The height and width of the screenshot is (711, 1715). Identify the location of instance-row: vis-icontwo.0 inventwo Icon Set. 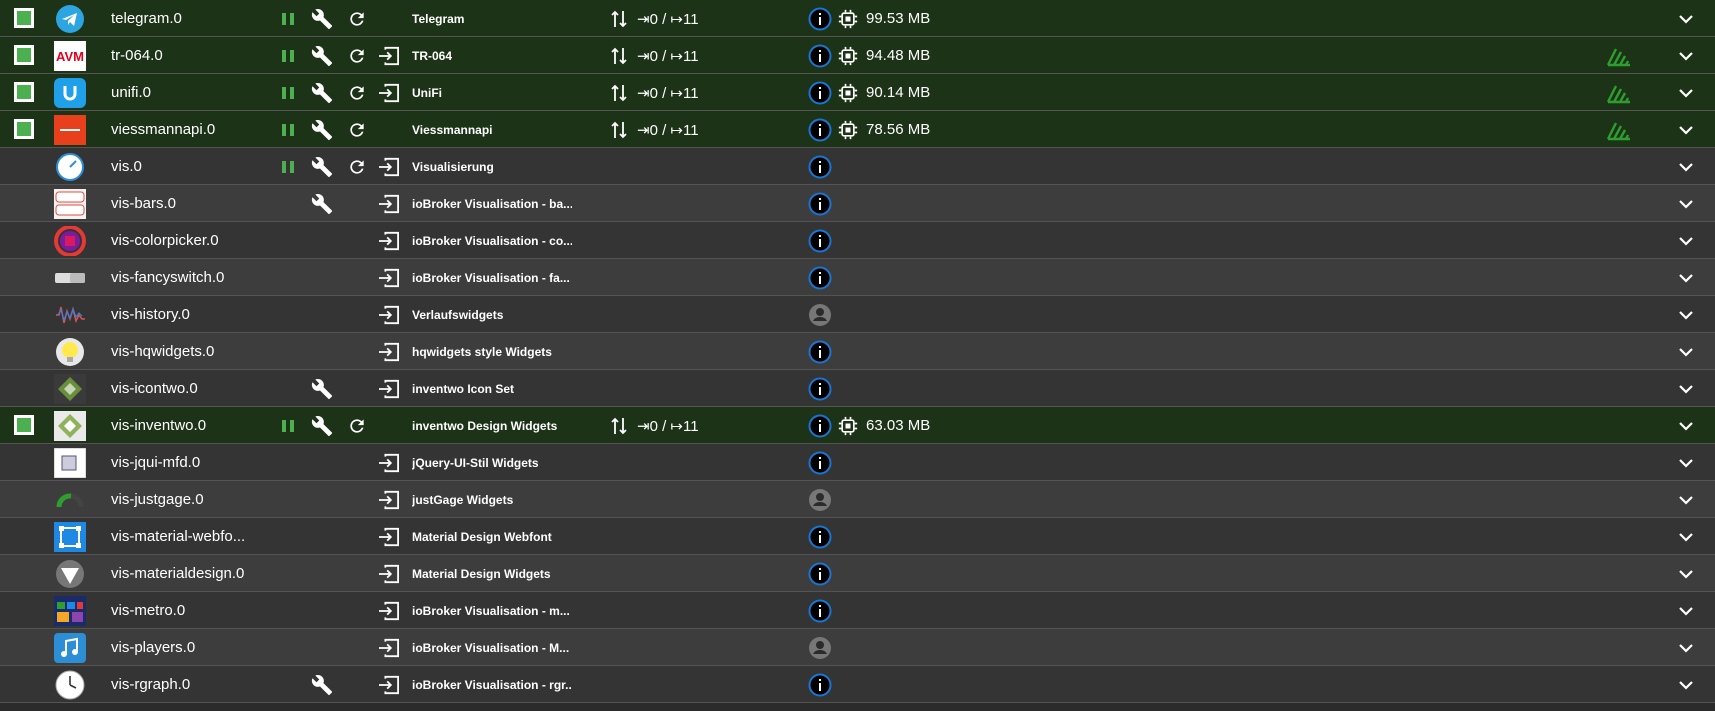
(857, 388).